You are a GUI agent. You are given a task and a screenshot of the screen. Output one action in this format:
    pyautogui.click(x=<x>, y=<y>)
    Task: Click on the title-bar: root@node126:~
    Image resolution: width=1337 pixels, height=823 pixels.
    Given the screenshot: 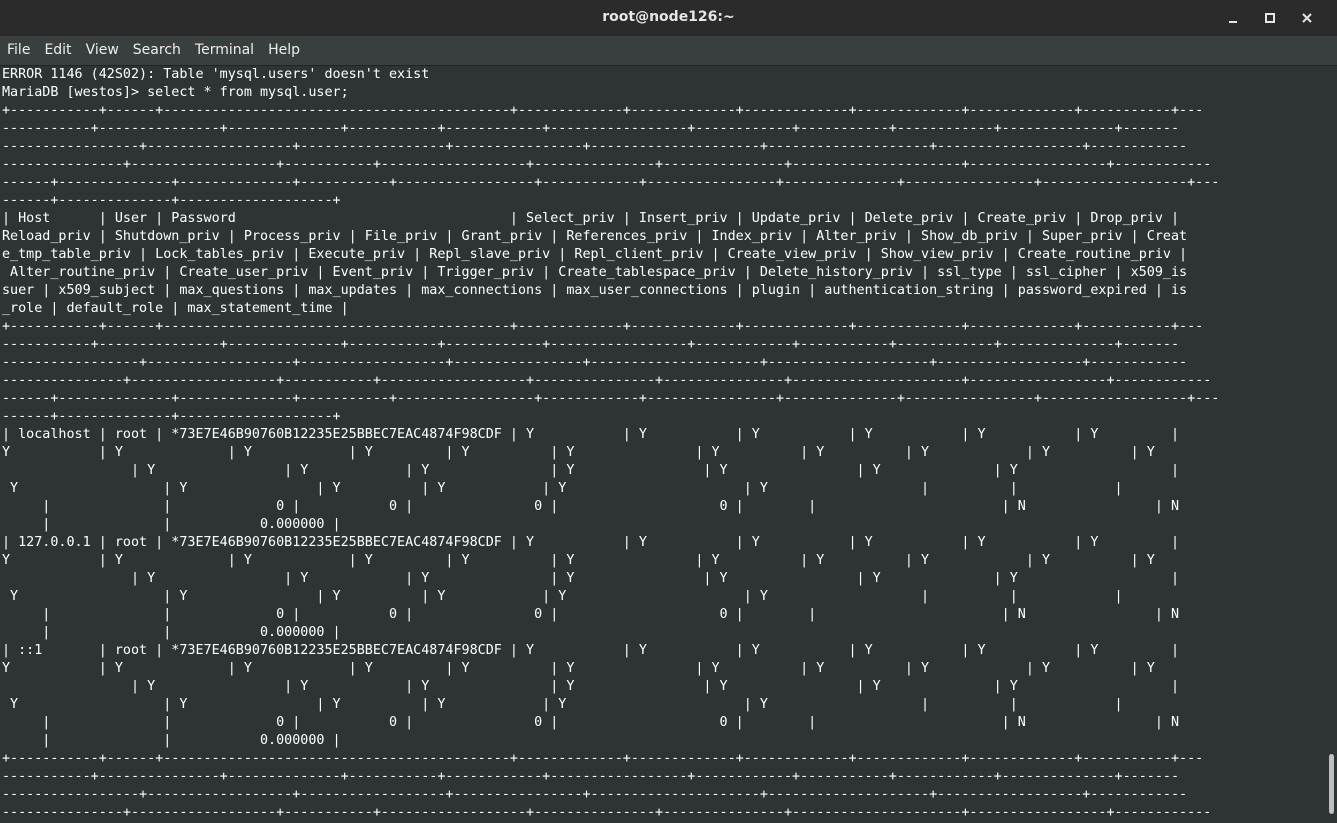 What is the action you would take?
    pyautogui.click(x=668, y=18)
    